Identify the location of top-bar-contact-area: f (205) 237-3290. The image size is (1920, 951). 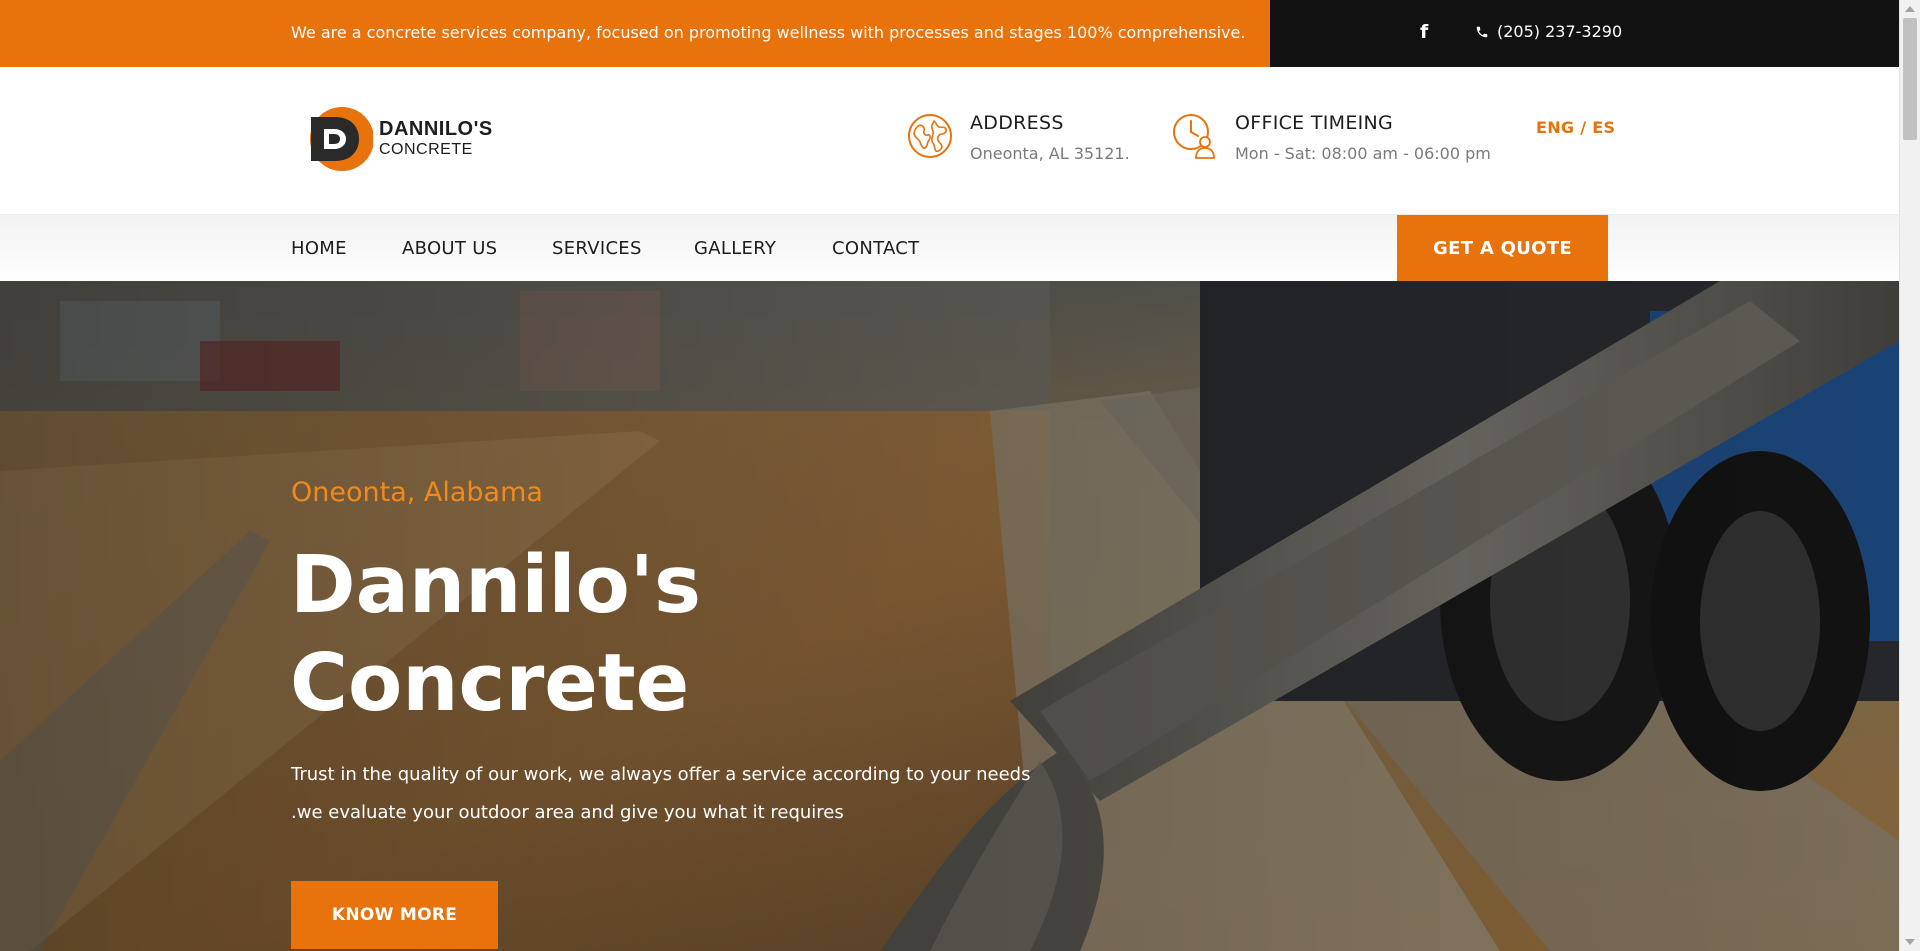
(1584, 33).